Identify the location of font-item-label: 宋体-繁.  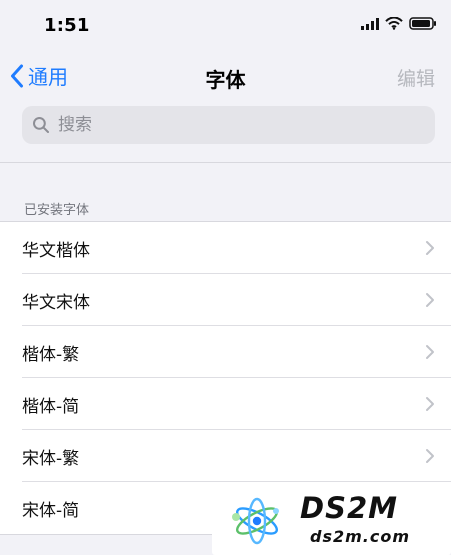
(51, 458).